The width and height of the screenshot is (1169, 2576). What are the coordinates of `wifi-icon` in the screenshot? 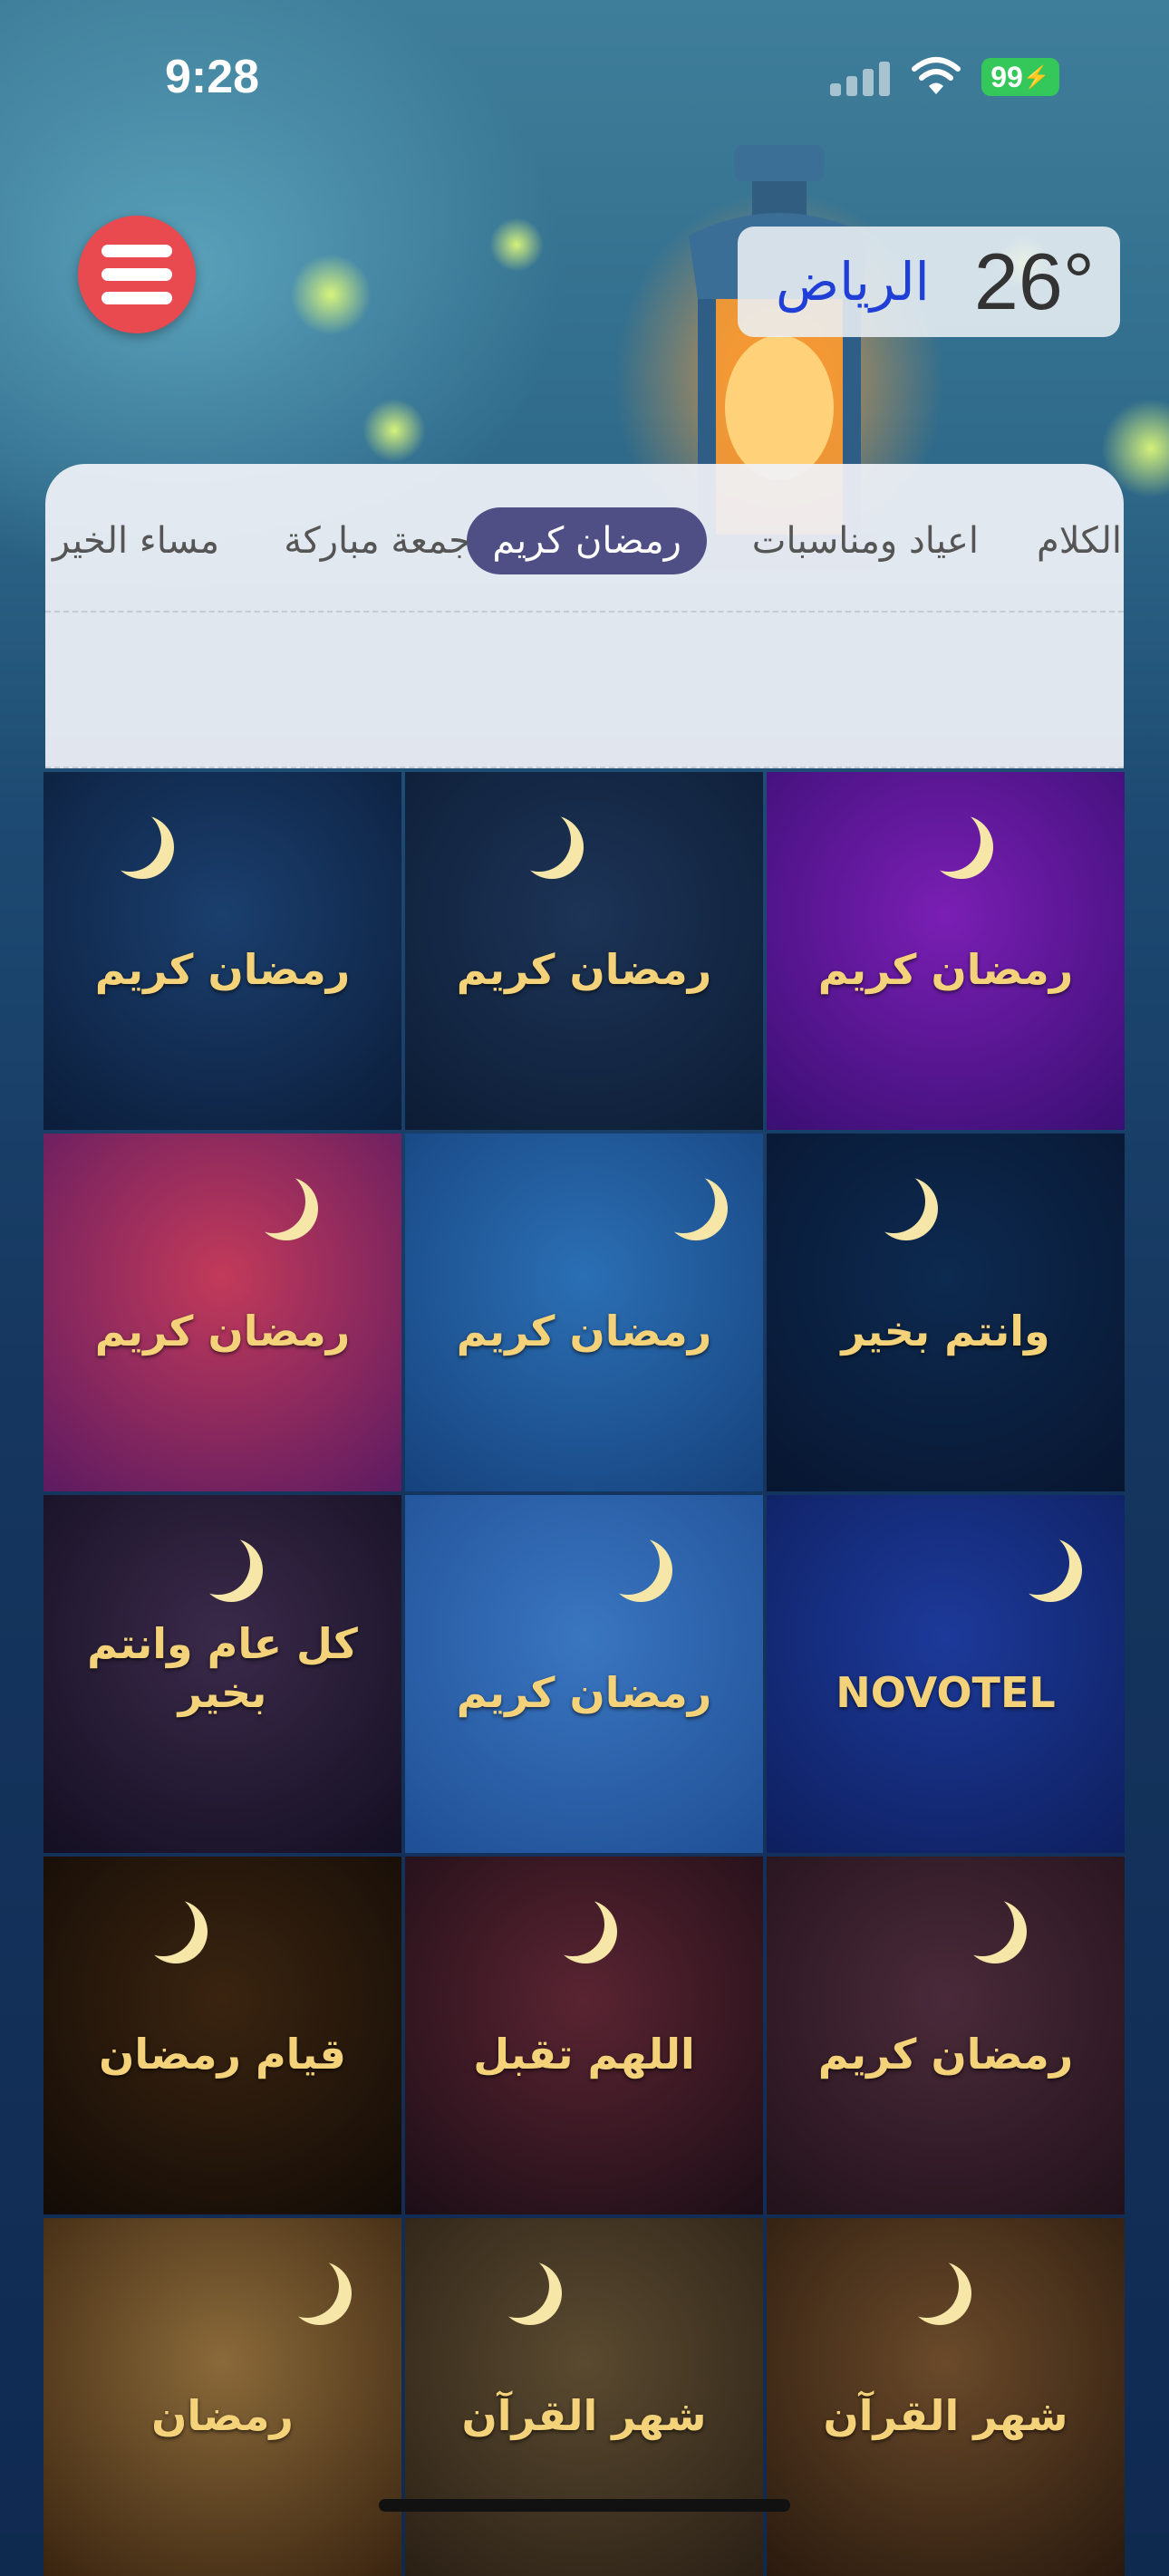 It's located at (936, 75).